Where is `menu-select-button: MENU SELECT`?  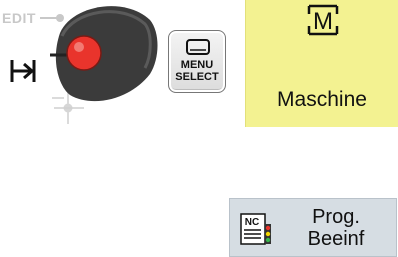
menu-select-button: MENU SELECT is located at coordinates (197, 61).